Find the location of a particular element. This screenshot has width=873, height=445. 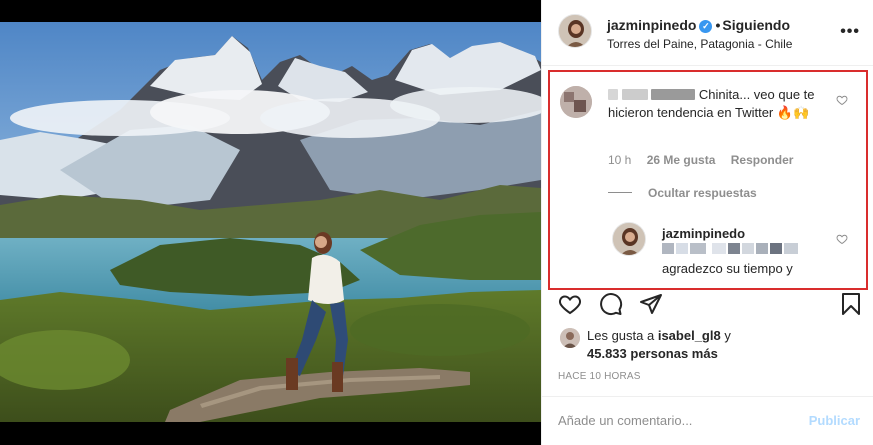

share-icon is located at coordinates (651, 304).